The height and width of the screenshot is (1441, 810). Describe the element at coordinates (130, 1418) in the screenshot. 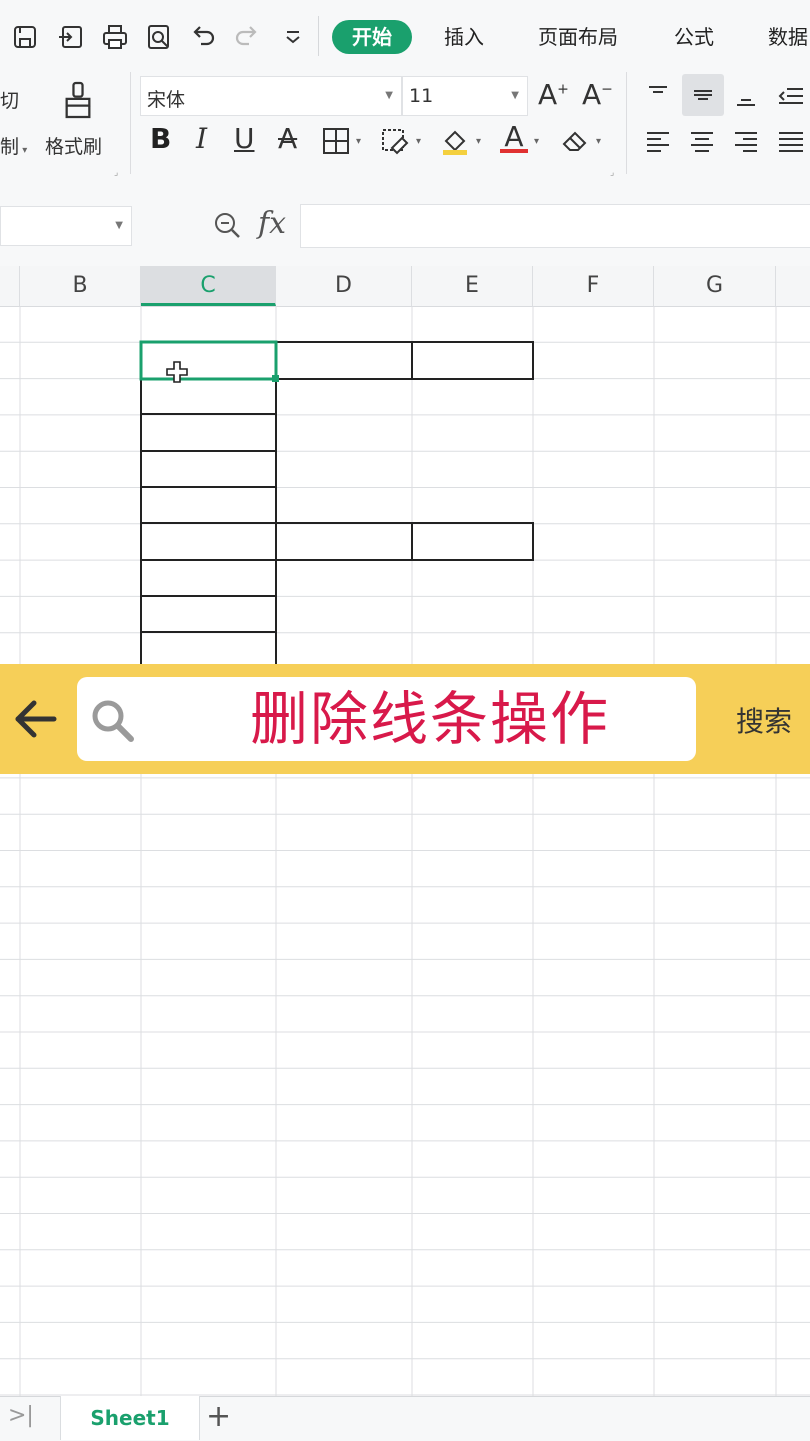

I see `sheet-tab-sheet1: Sheet1` at that location.